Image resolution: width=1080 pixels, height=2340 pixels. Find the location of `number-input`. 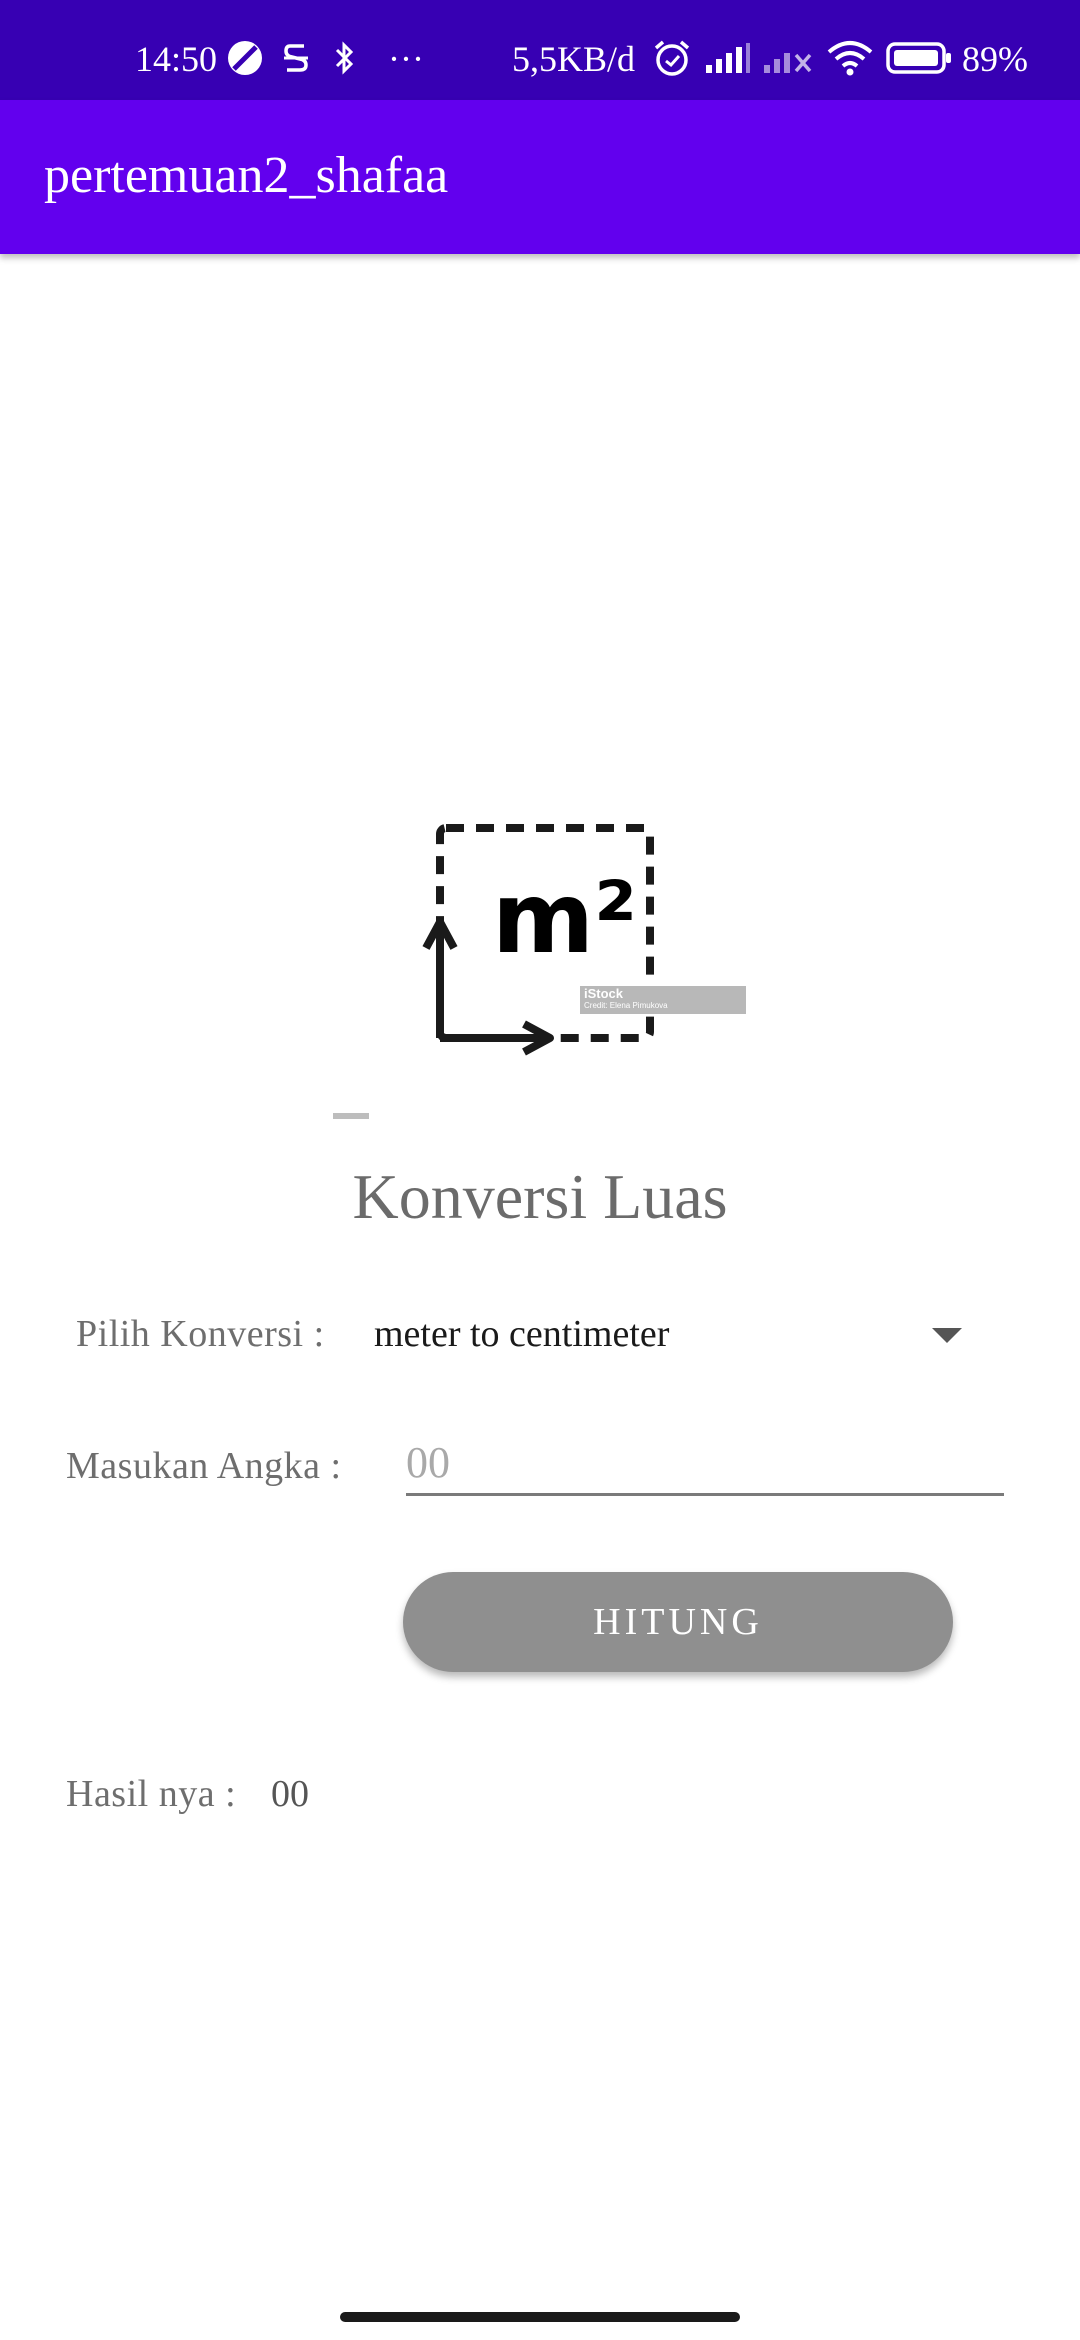

number-input is located at coordinates (705, 1464).